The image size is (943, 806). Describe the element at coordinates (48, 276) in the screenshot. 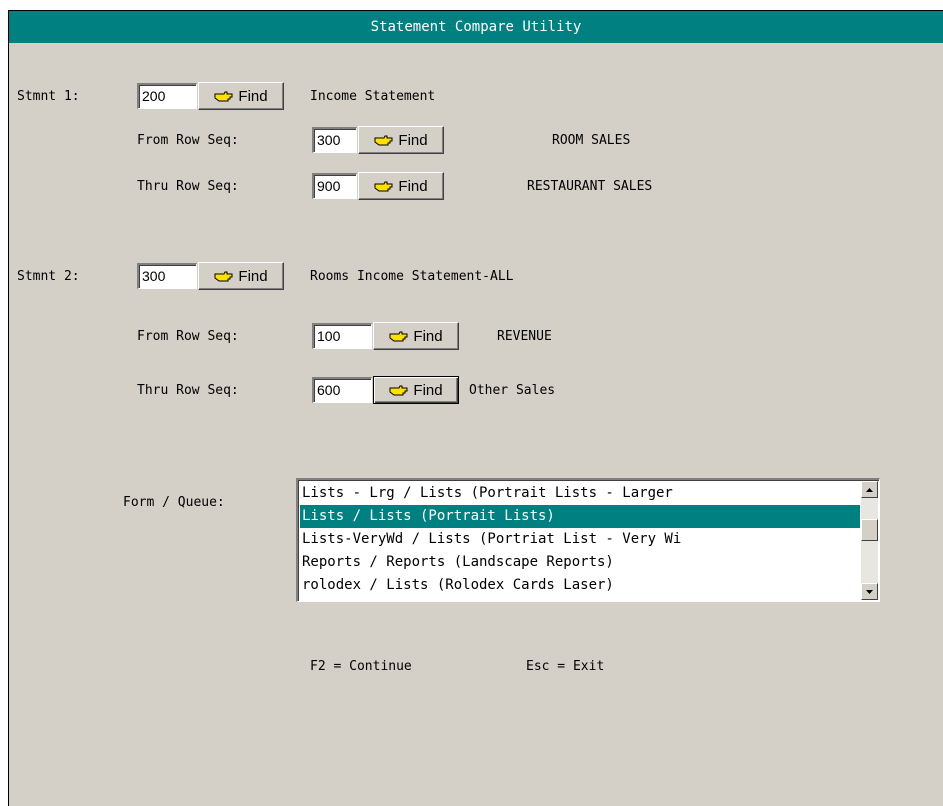

I see `stmt2-label: Stmnt 2:` at that location.